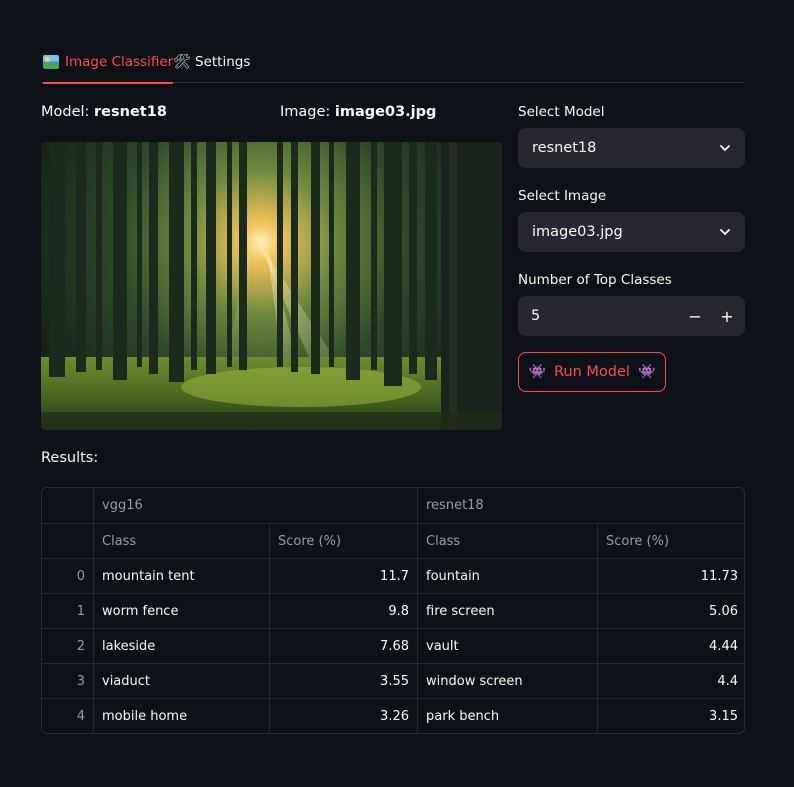 The image size is (794, 787). Describe the element at coordinates (343, 716) in the screenshot. I see `score-cell: 3.26` at that location.